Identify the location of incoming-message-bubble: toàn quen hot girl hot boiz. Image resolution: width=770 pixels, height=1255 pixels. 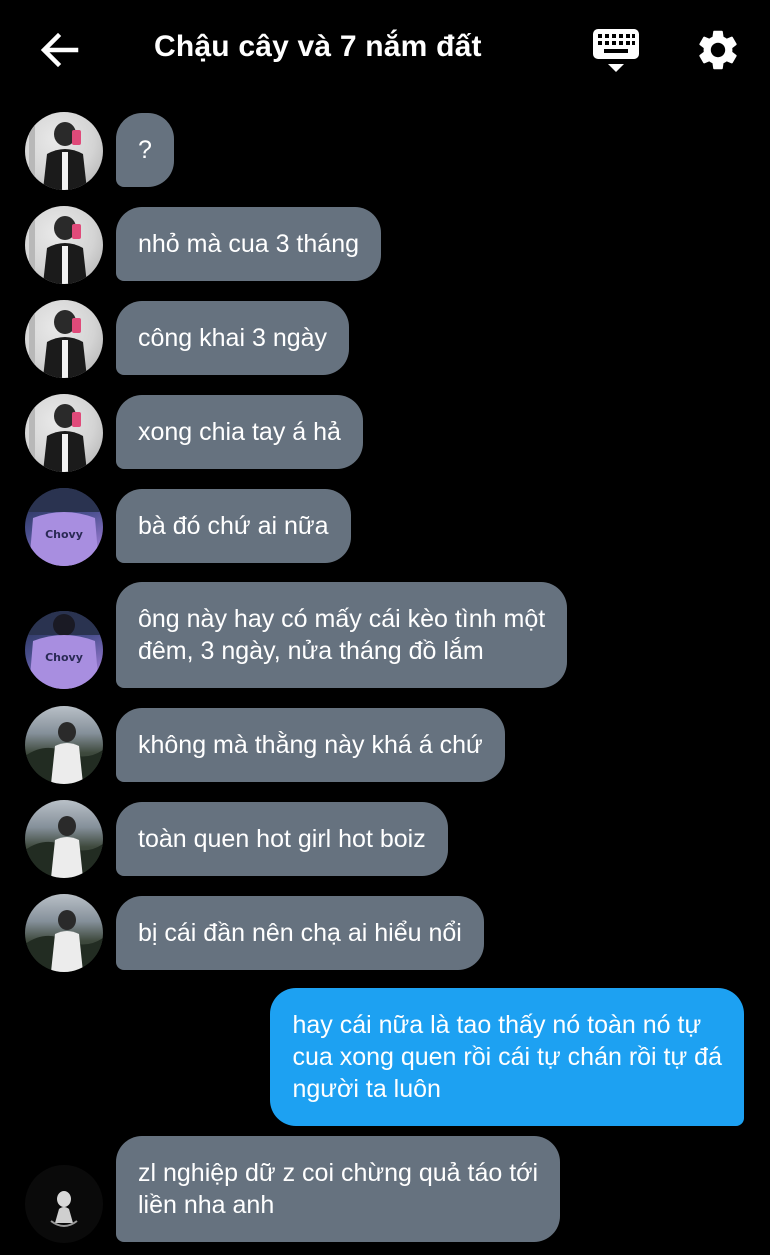
(282, 839).